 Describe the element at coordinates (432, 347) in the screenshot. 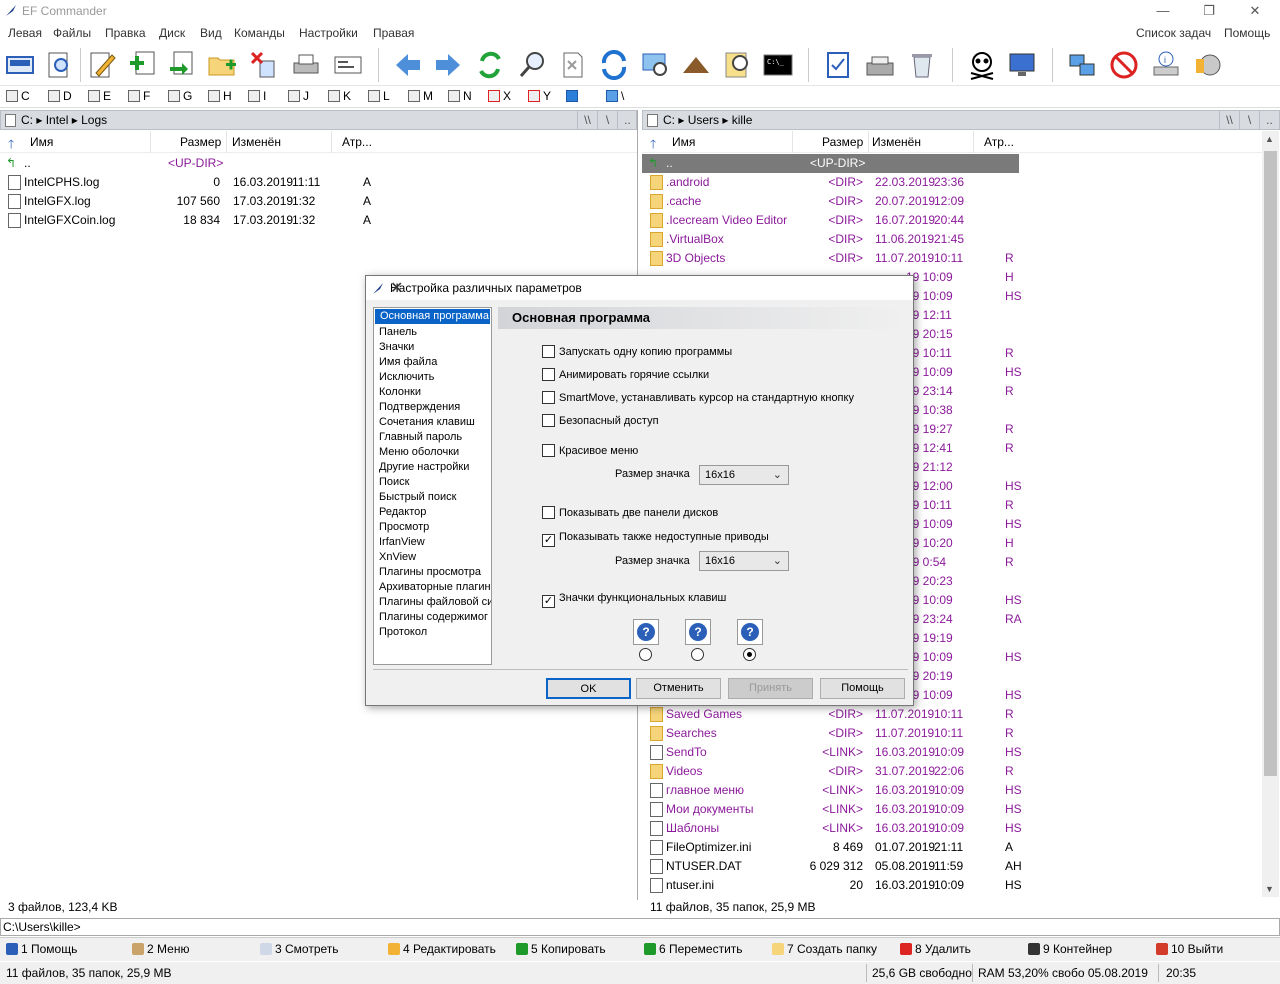

I see `settings-category-item: Значки` at that location.